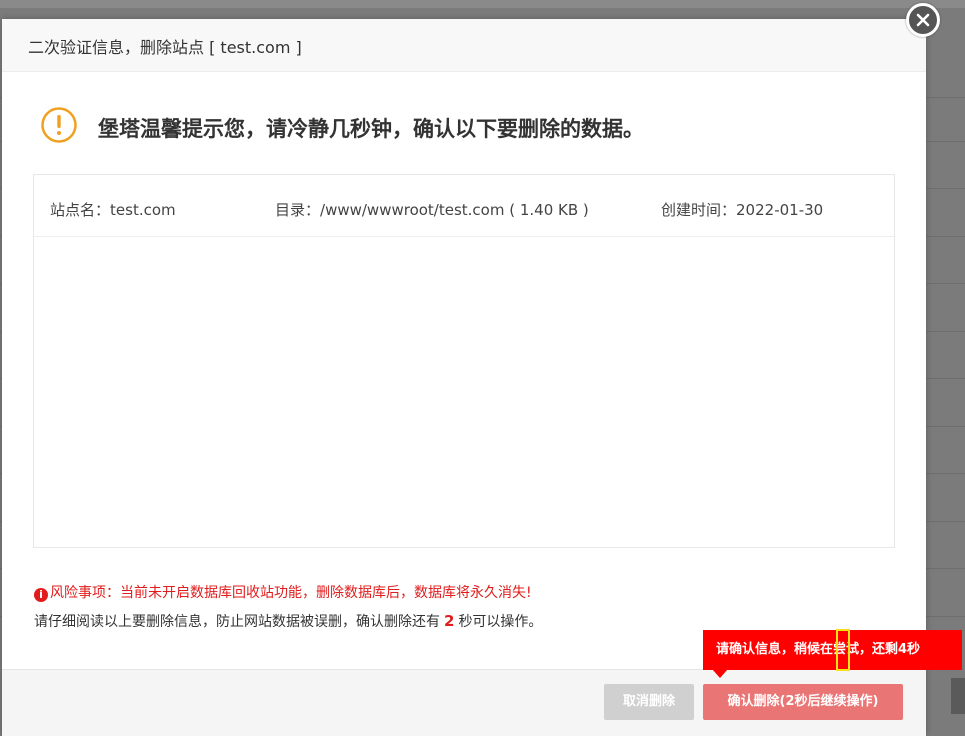  What do you see at coordinates (41, 595) in the screenshot?
I see `info-icon: i` at bounding box center [41, 595].